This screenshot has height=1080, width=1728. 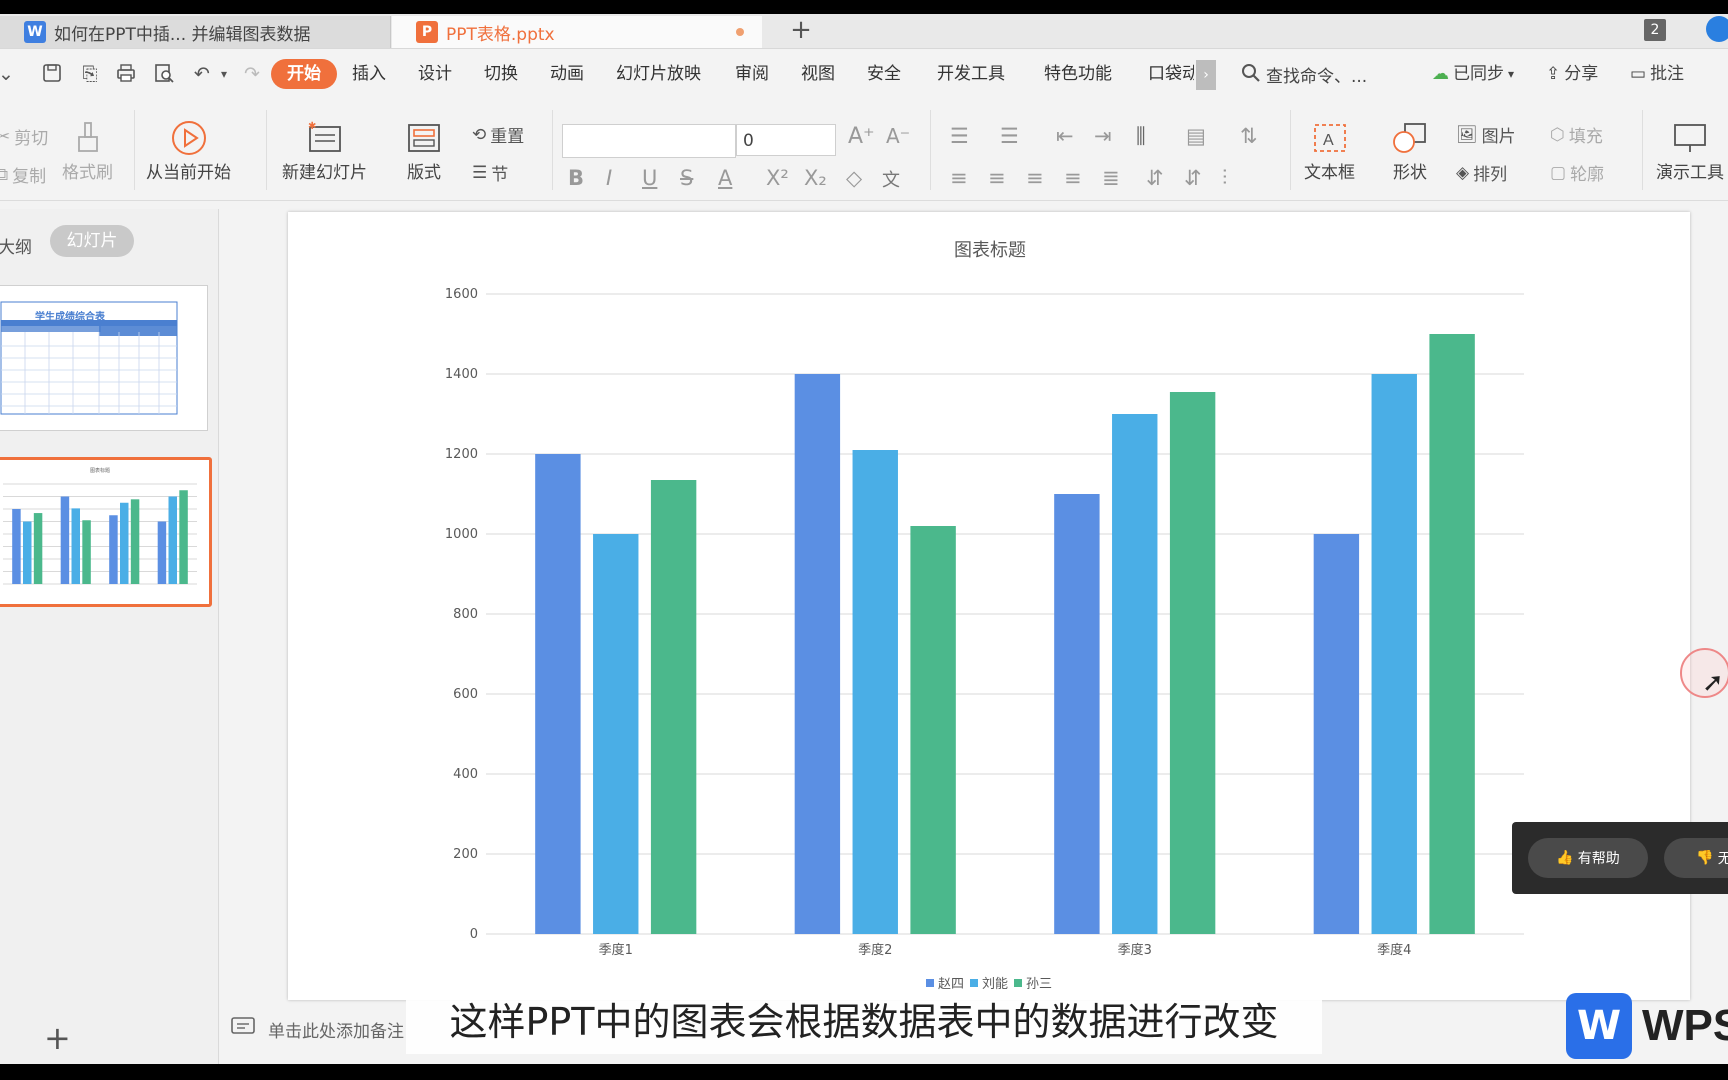 I want to click on save-icon, so click(x=52, y=74).